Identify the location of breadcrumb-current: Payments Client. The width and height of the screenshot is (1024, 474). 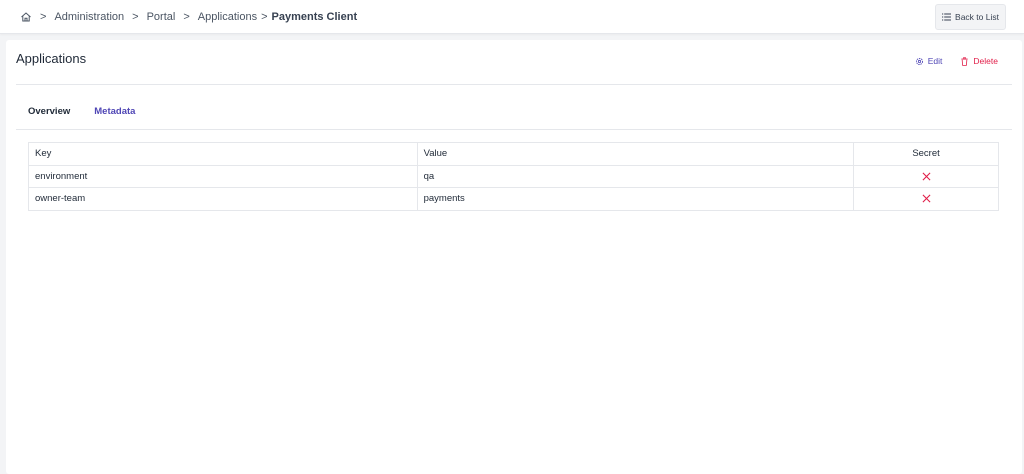
(314, 17).